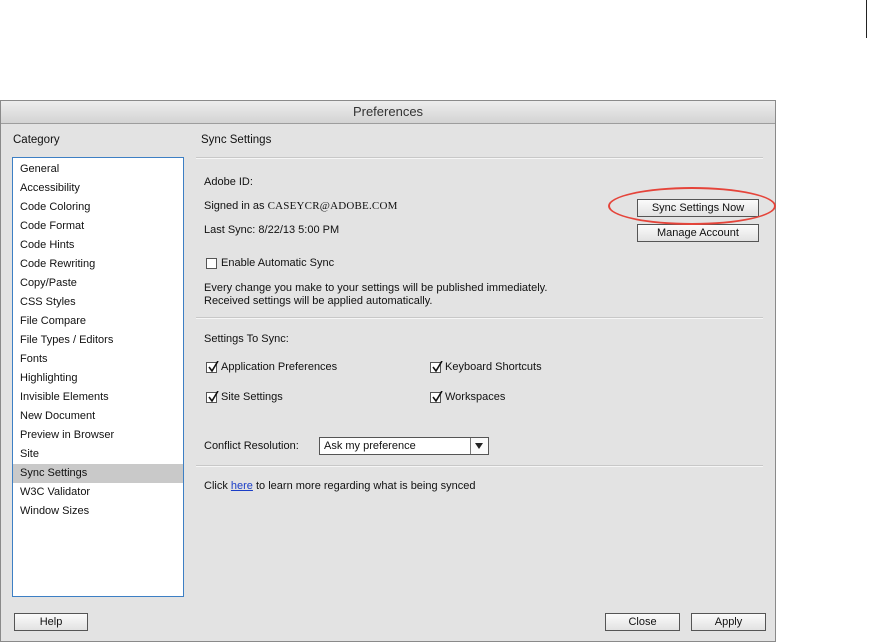 The height and width of the screenshot is (644, 869). Describe the element at coordinates (234, 206) in the screenshot. I see `signed-in-prefix: Signed in as` at that location.